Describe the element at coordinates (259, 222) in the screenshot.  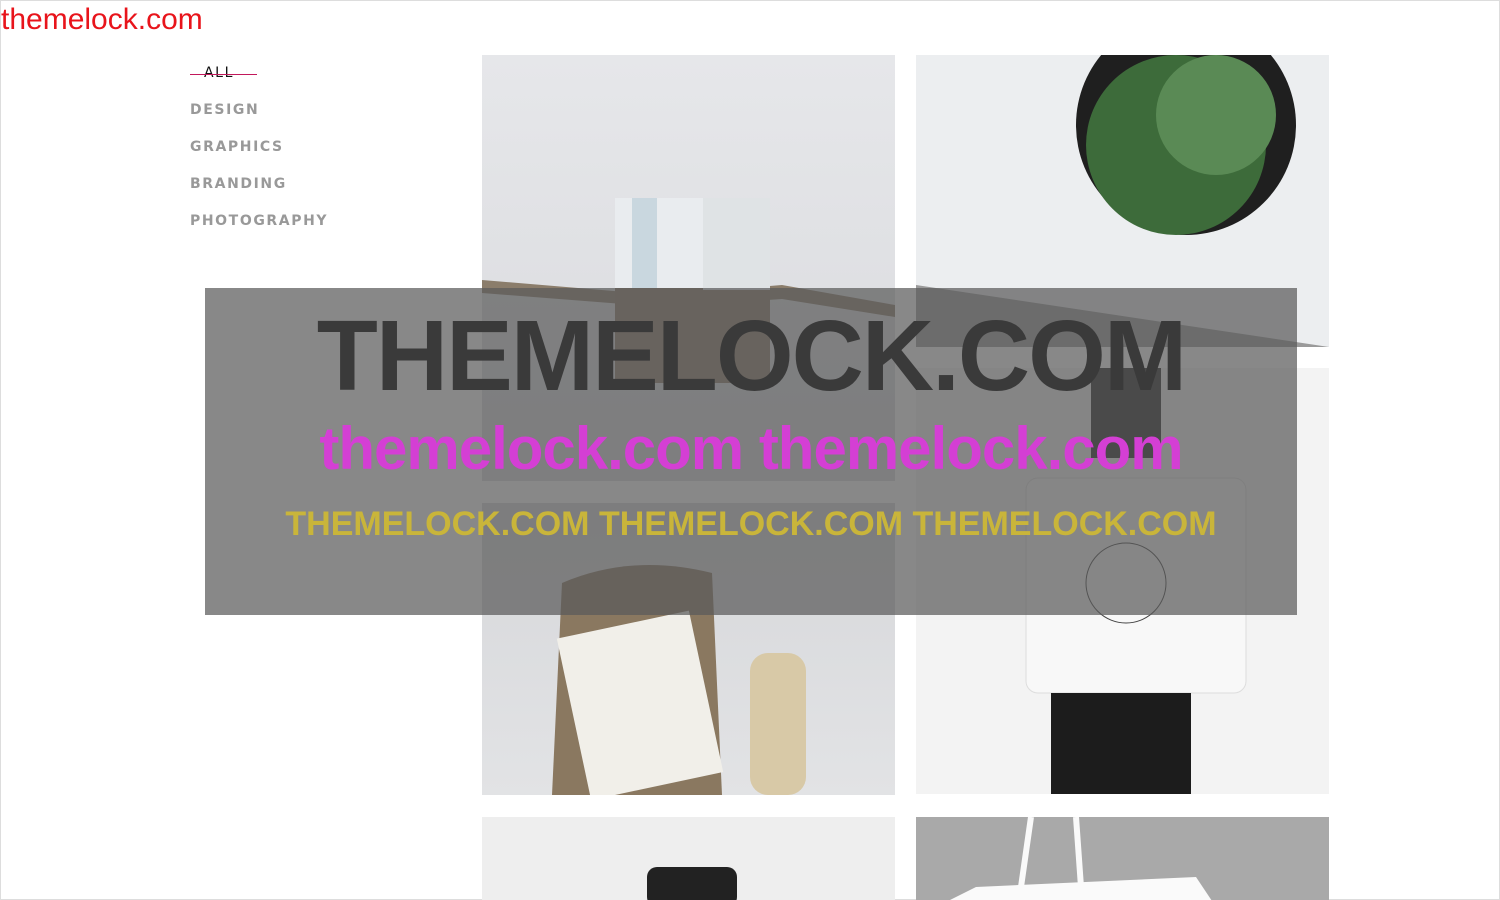
I see `filter-photography: PHOTOGRAPHY` at that location.